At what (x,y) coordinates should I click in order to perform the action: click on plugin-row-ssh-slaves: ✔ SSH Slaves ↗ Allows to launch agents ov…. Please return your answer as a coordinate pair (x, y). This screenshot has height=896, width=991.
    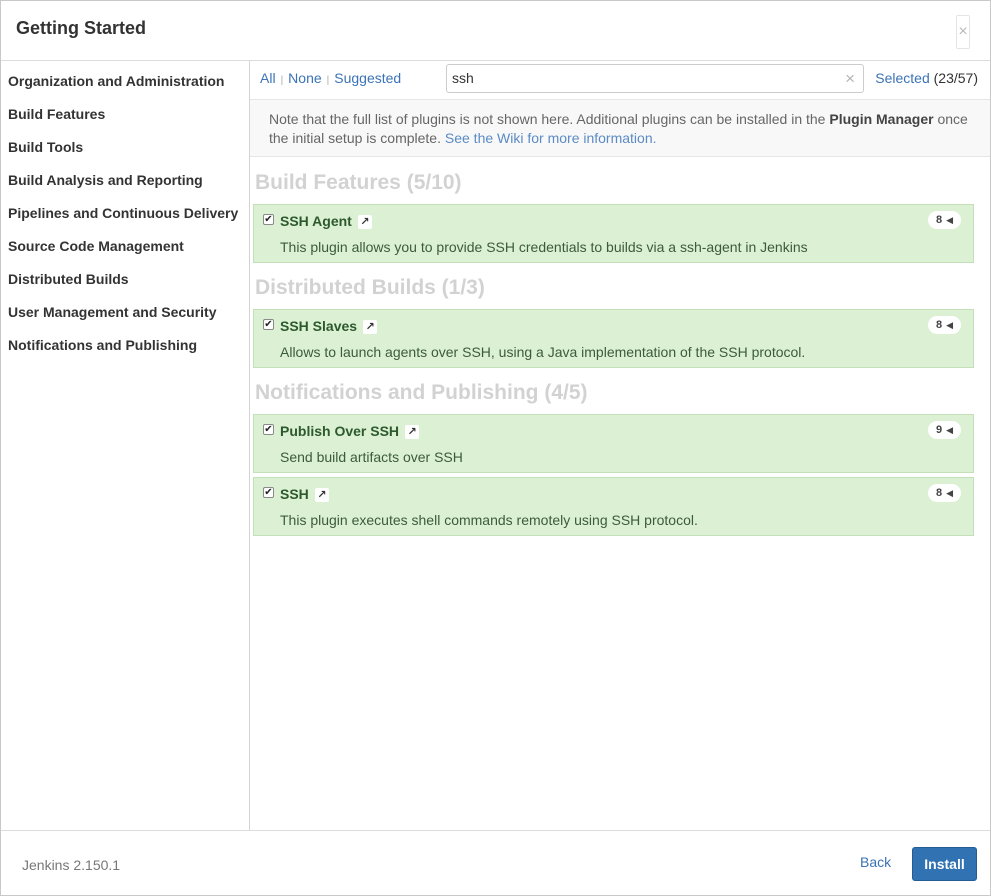
    Looking at the image, I should click on (613, 338).